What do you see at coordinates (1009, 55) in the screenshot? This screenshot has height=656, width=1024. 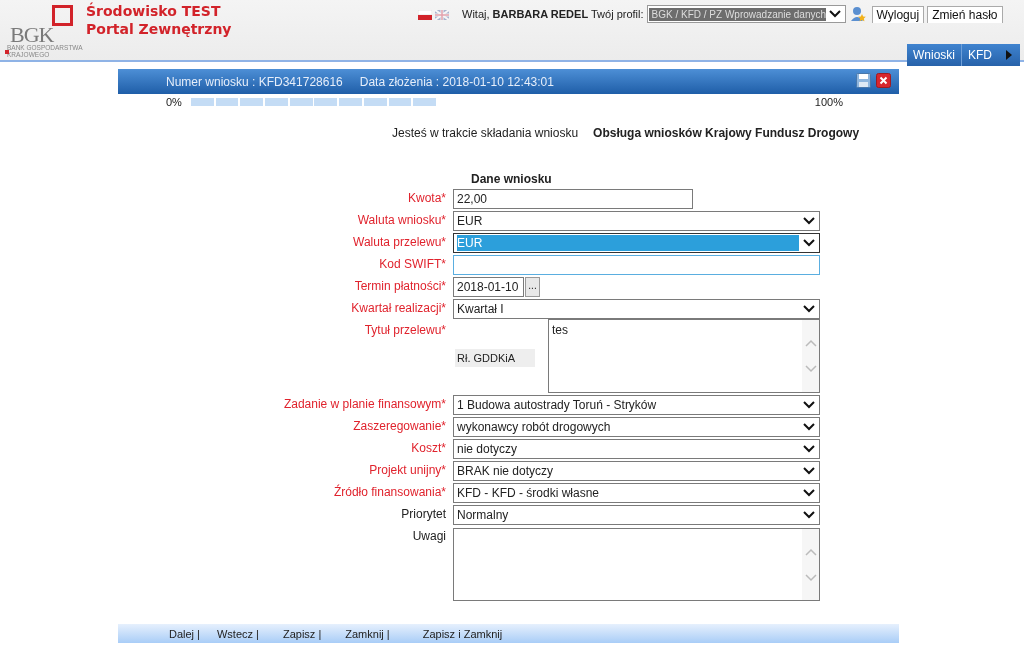 I see `arrow-icon` at bounding box center [1009, 55].